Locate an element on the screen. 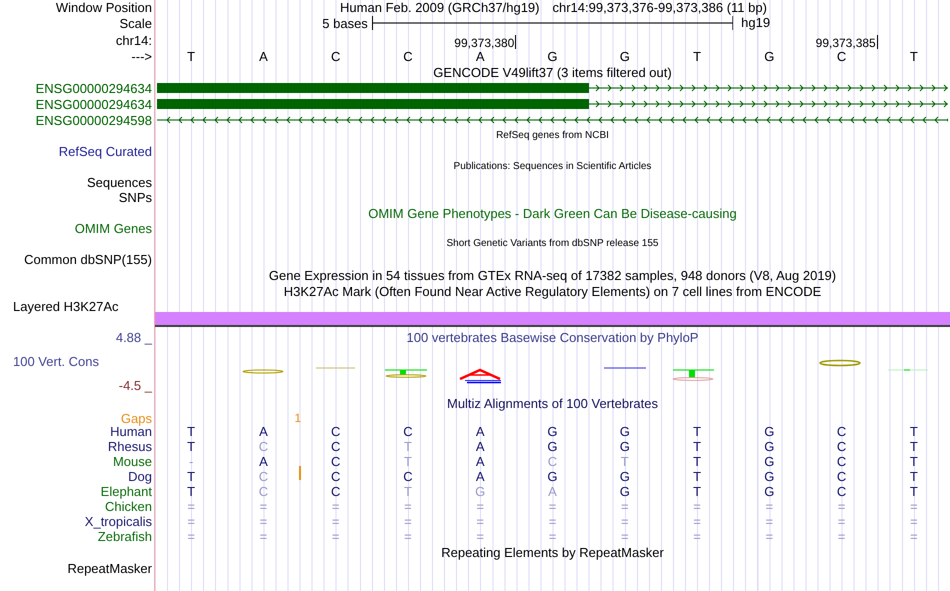  axis-min: -4.5 _ is located at coordinates (135, 385).